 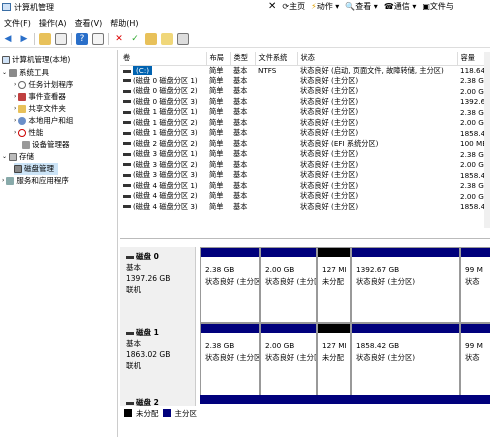 What do you see at coordinates (218, 59) in the screenshot?
I see `column-header-layout: 布局` at bounding box center [218, 59].